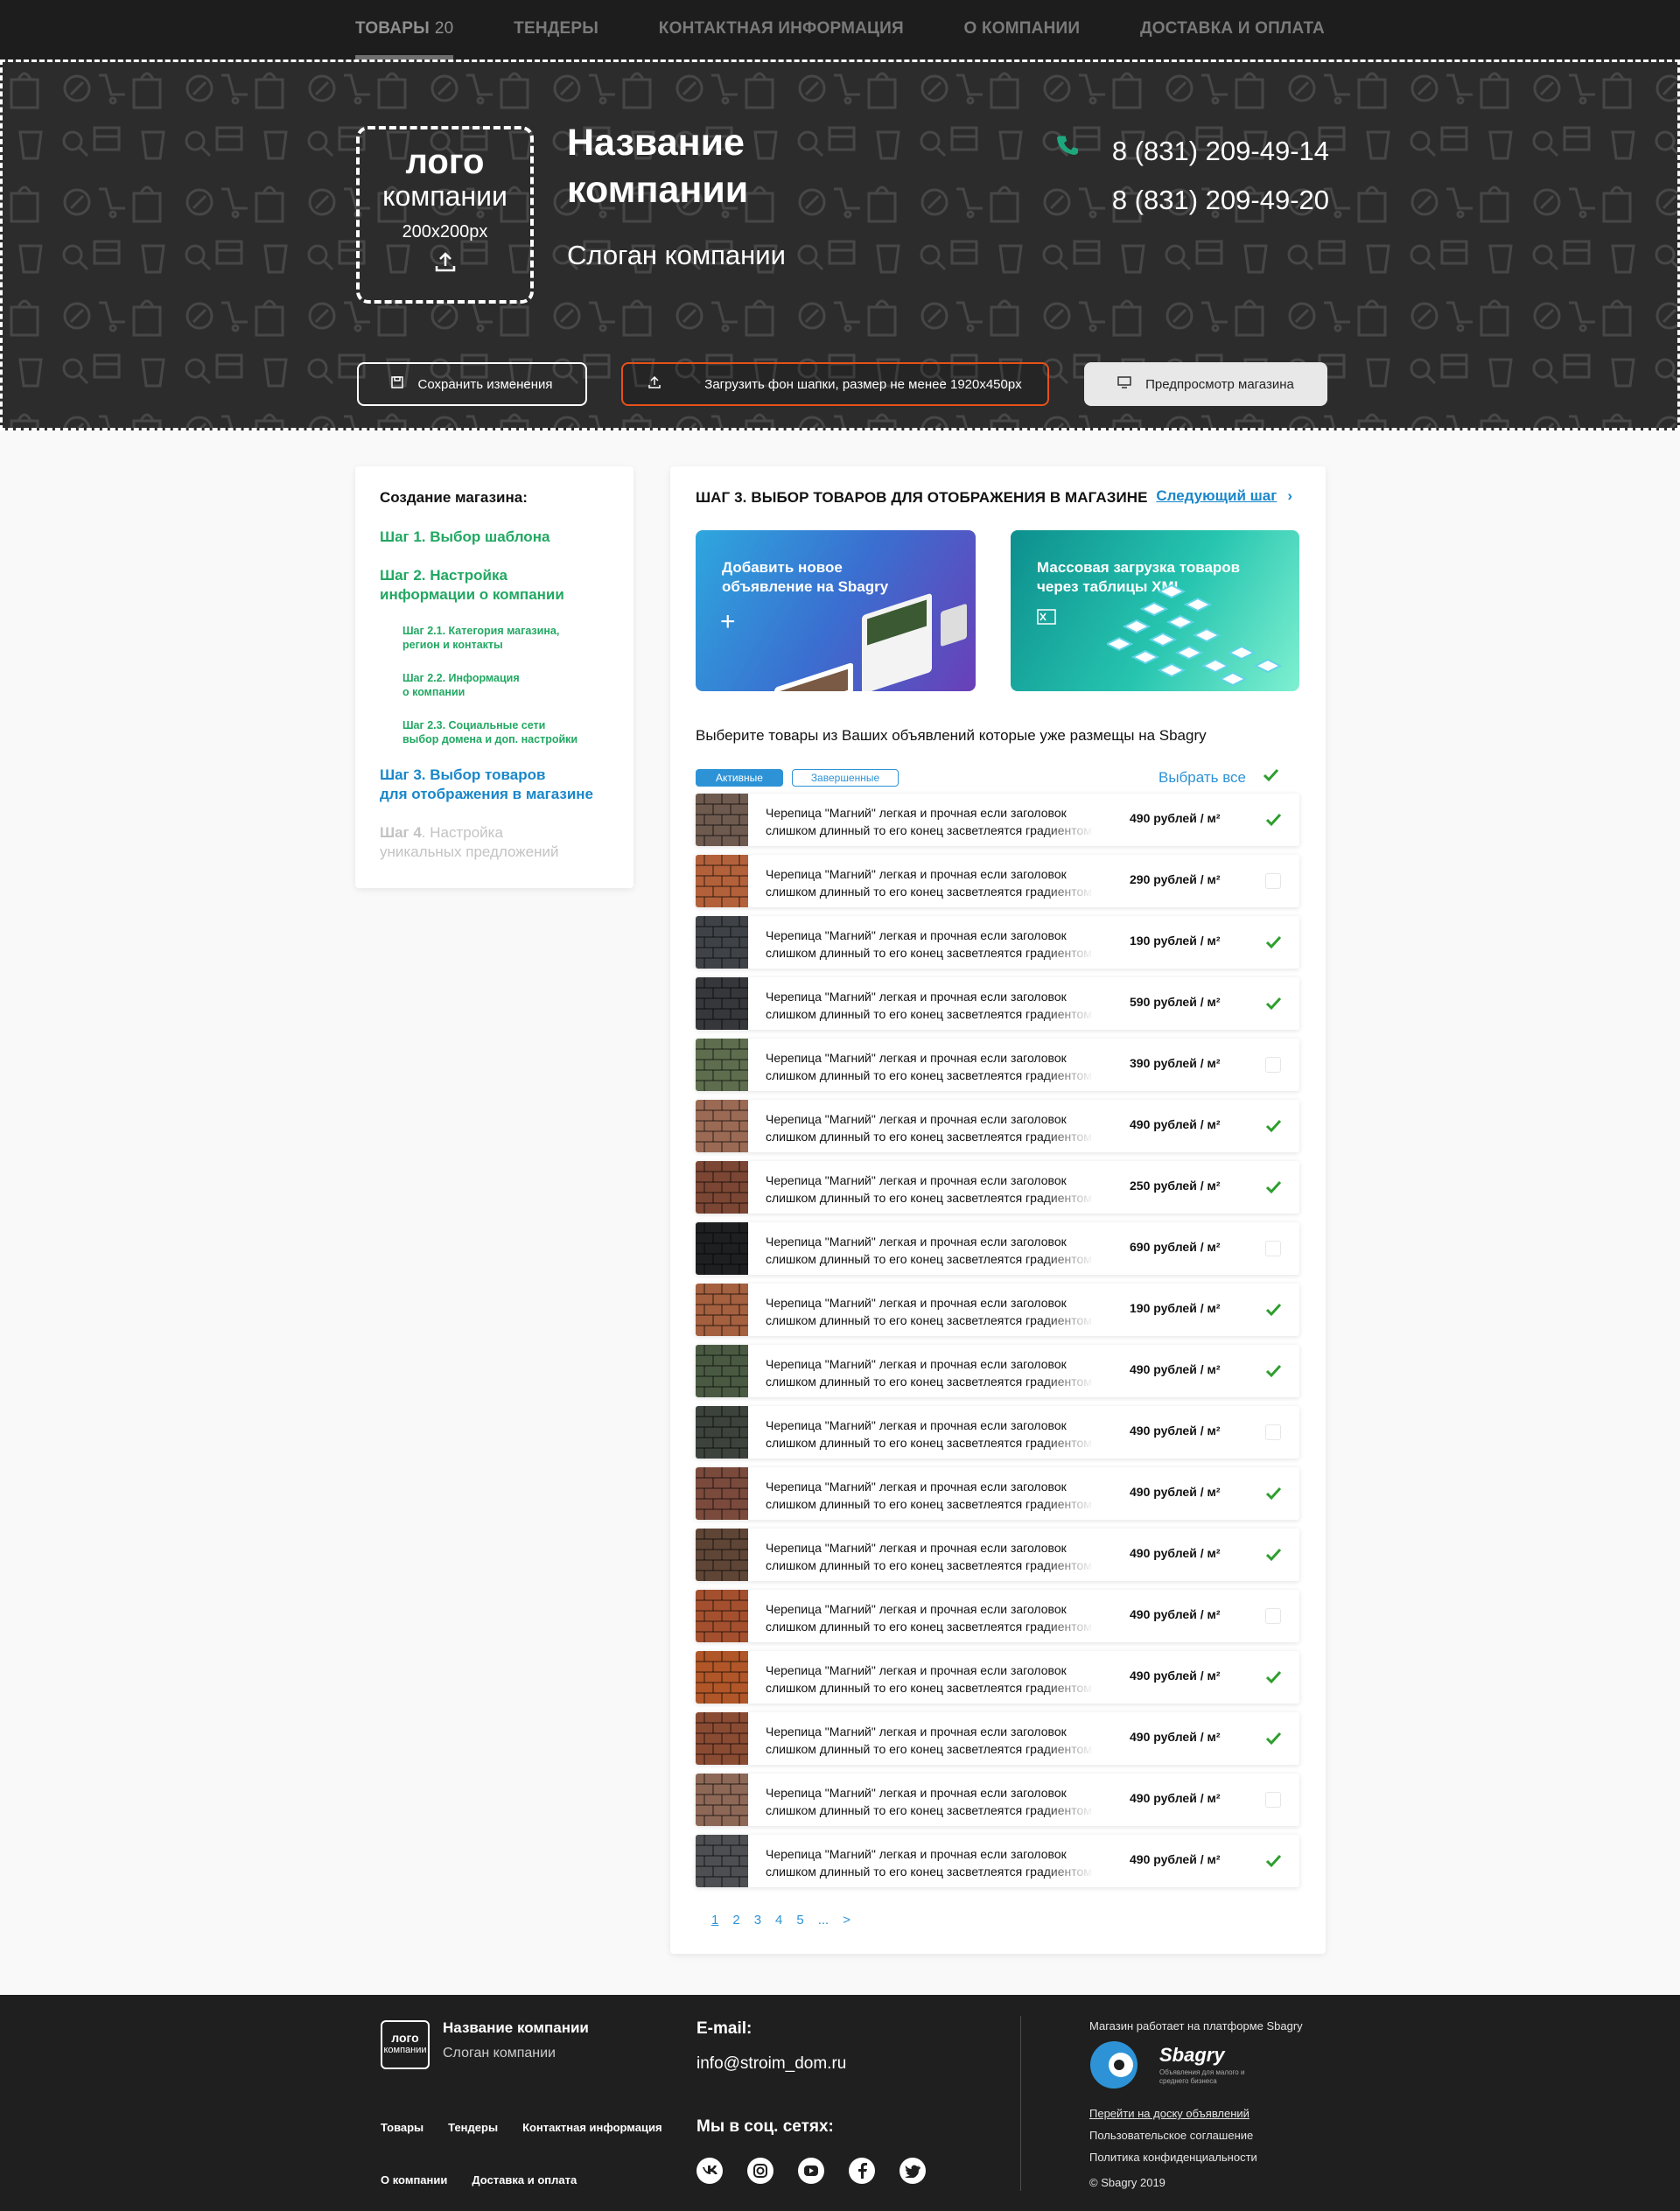 The width and height of the screenshot is (1680, 2211). What do you see at coordinates (472, 384) in the screenshot?
I see `save-changes-button: Сохранить изменения` at bounding box center [472, 384].